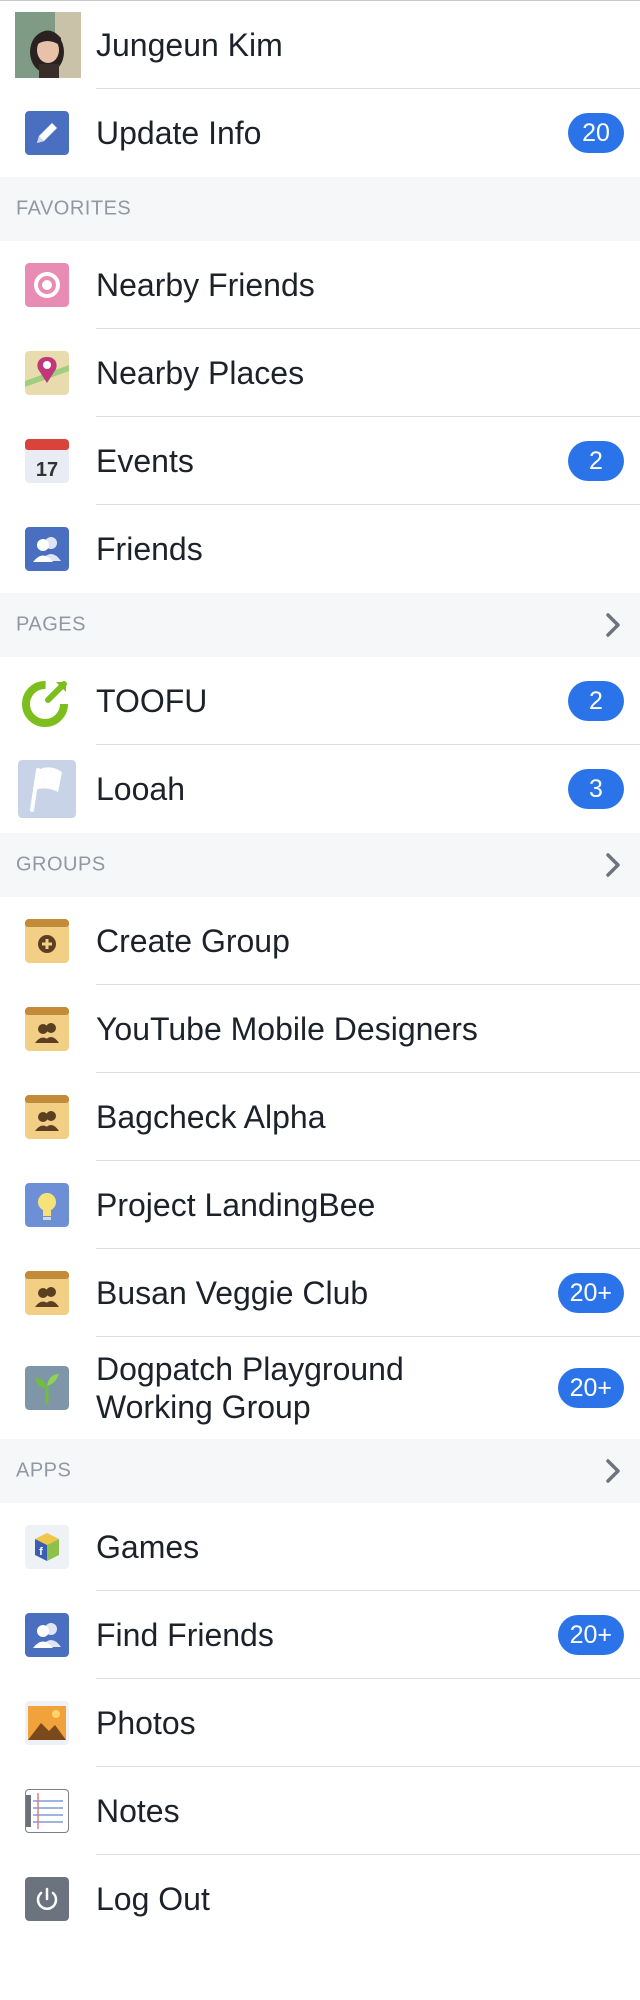 The width and height of the screenshot is (640, 2000). What do you see at coordinates (596, 789) in the screenshot?
I see `page-item-badge: 3` at bounding box center [596, 789].